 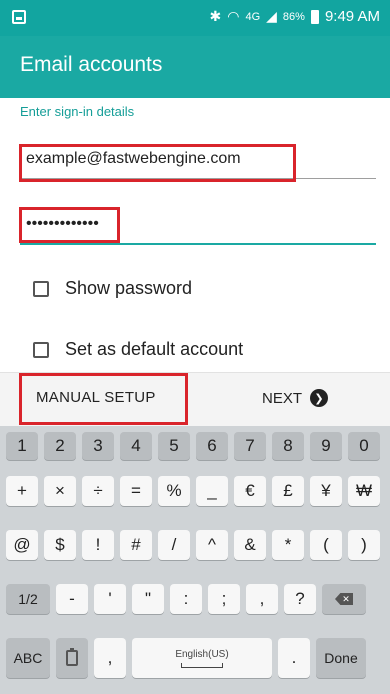 What do you see at coordinates (288, 545) in the screenshot?
I see `key: *` at bounding box center [288, 545].